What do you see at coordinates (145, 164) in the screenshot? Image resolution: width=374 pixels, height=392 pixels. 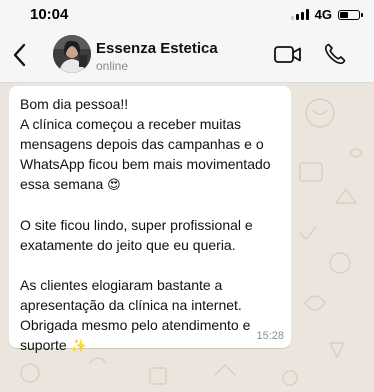 I see `message-line: WhatsApp ficou bem mais movimentado` at bounding box center [145, 164].